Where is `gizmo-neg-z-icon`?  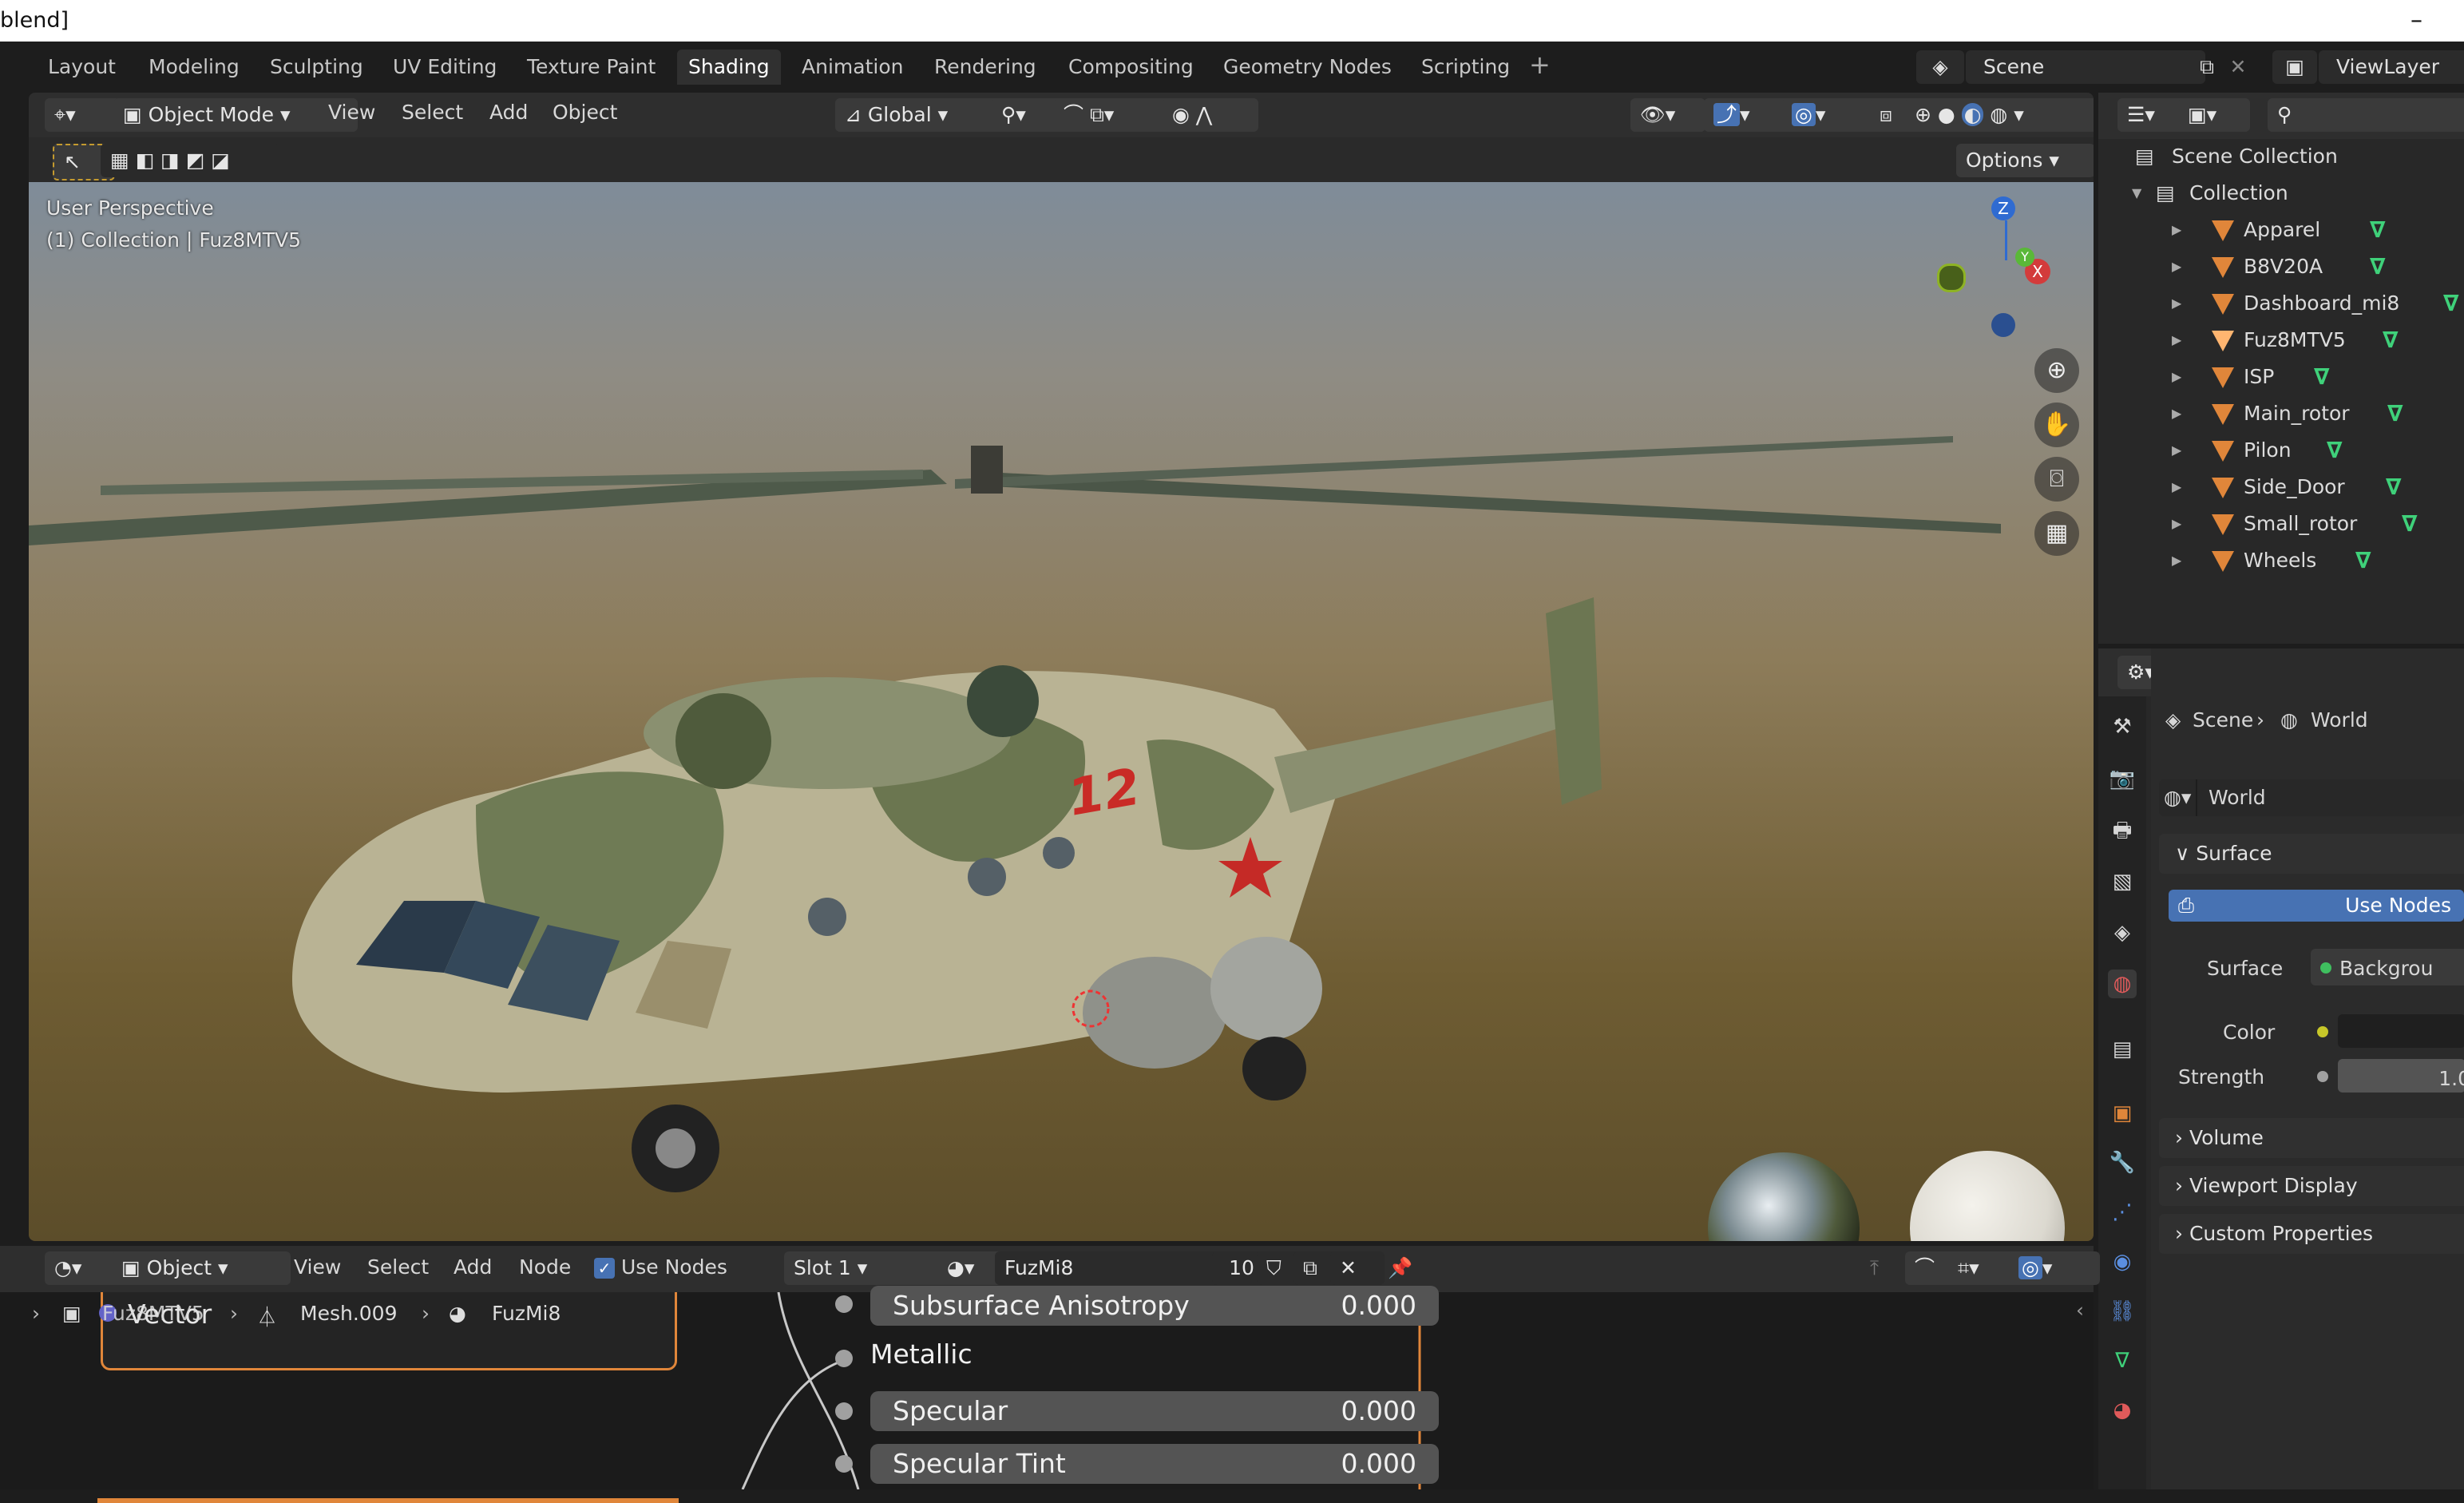 gizmo-neg-z-icon is located at coordinates (2003, 325).